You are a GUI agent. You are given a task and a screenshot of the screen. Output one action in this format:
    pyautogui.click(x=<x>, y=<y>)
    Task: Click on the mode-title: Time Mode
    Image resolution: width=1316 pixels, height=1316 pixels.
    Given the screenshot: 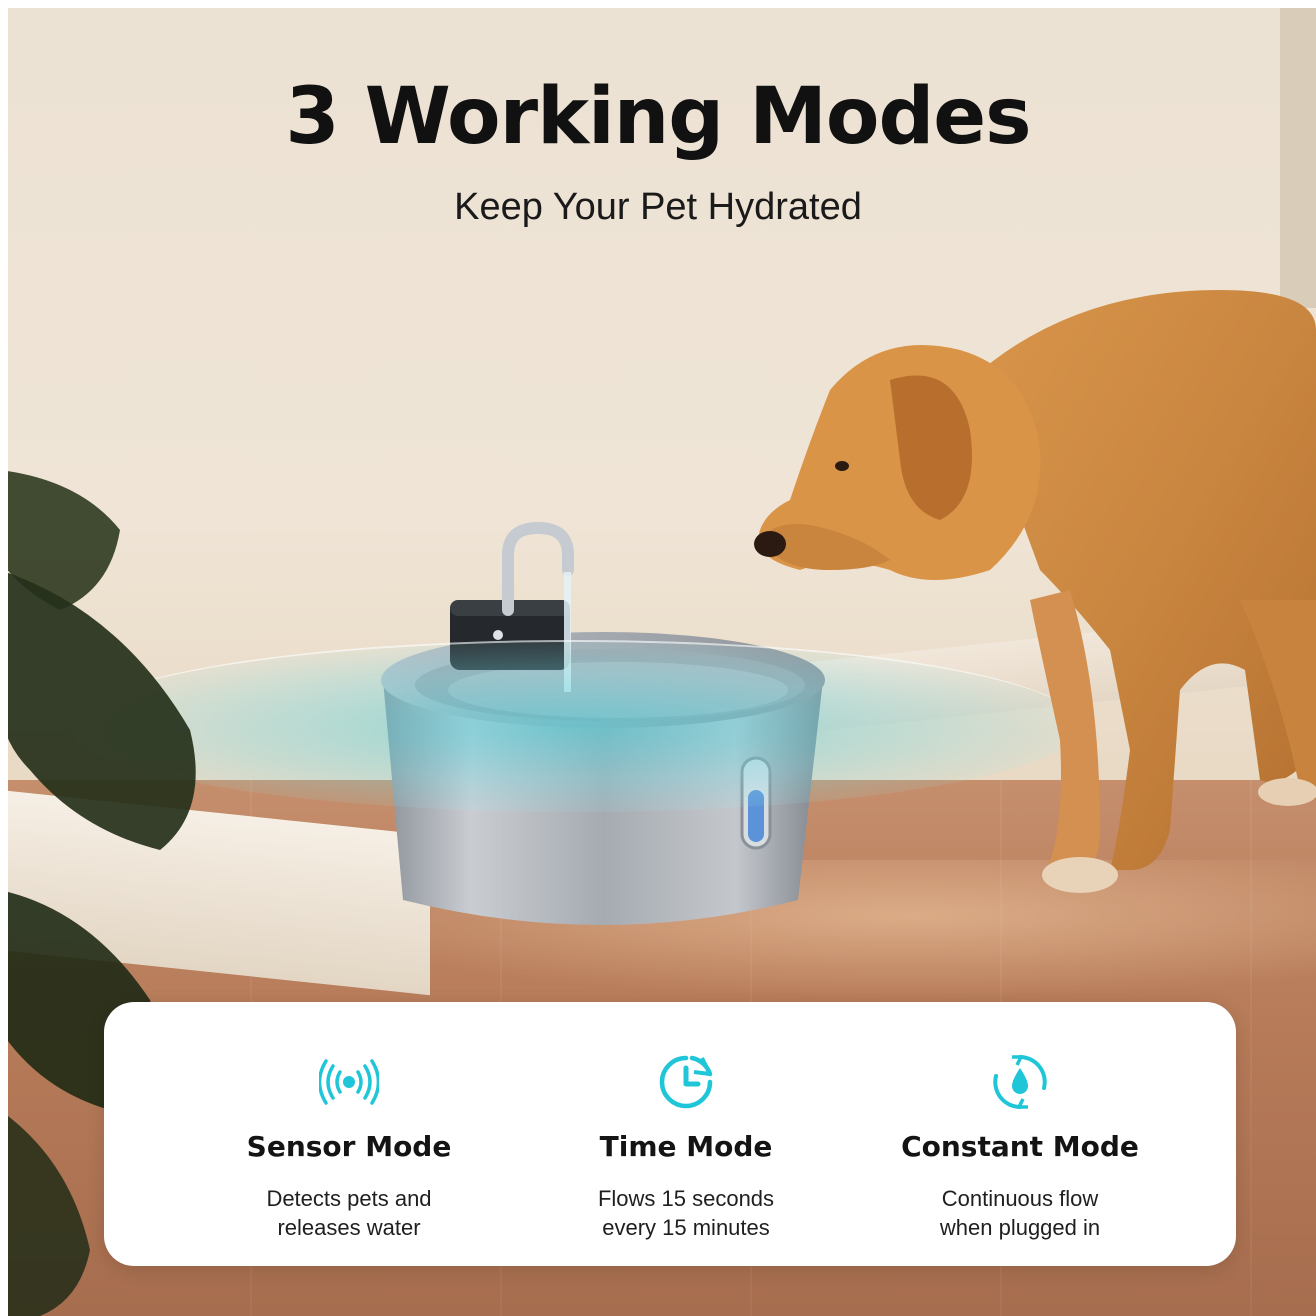 What is the action you would take?
    pyautogui.click(x=686, y=1146)
    